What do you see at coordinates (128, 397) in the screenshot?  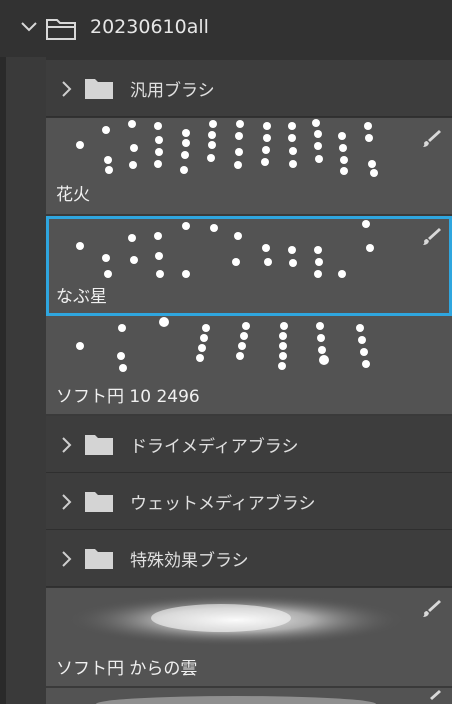 I see `brush-name: ソフト円 10 2496` at bounding box center [128, 397].